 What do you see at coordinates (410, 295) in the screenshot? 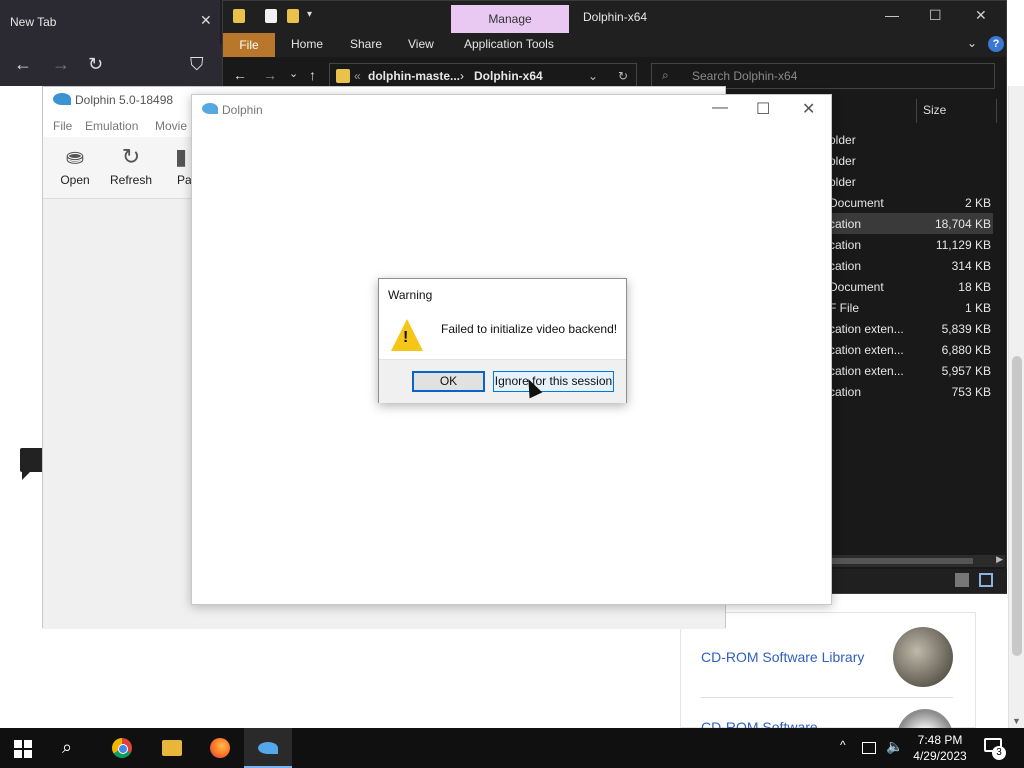
I see `dialog-title: Warning` at bounding box center [410, 295].